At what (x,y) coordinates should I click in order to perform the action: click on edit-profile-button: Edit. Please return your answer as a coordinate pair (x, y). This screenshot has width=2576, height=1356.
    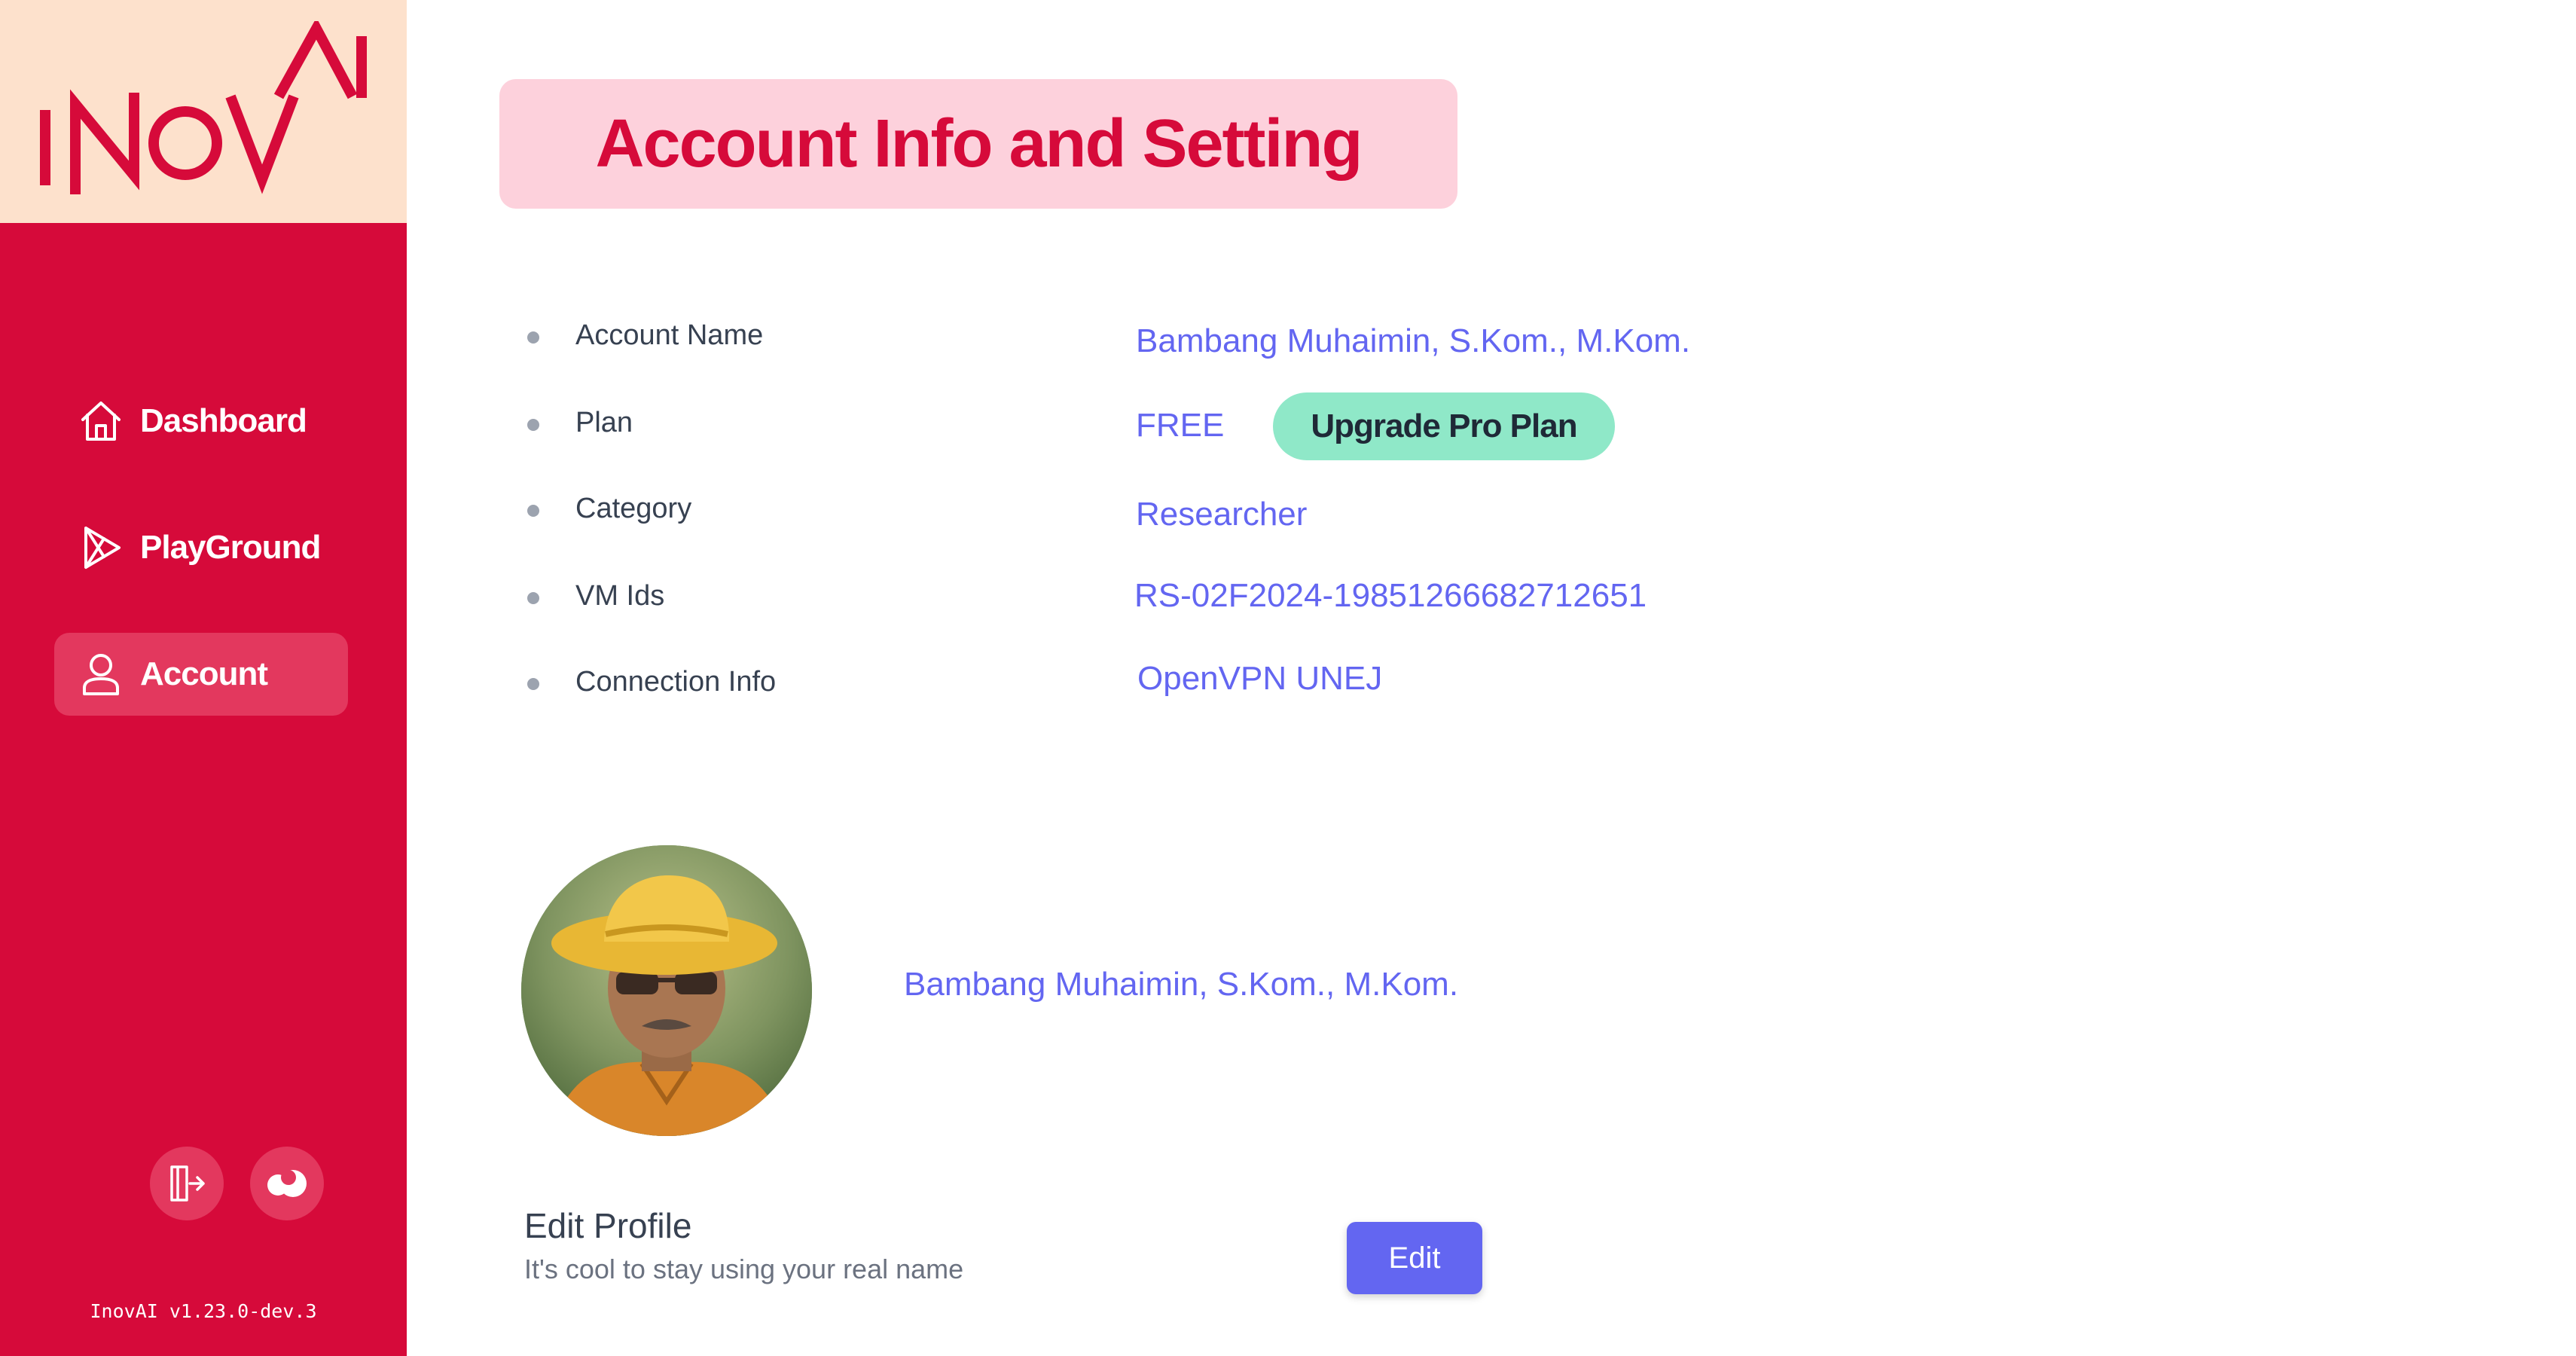
    Looking at the image, I should click on (1415, 1258).